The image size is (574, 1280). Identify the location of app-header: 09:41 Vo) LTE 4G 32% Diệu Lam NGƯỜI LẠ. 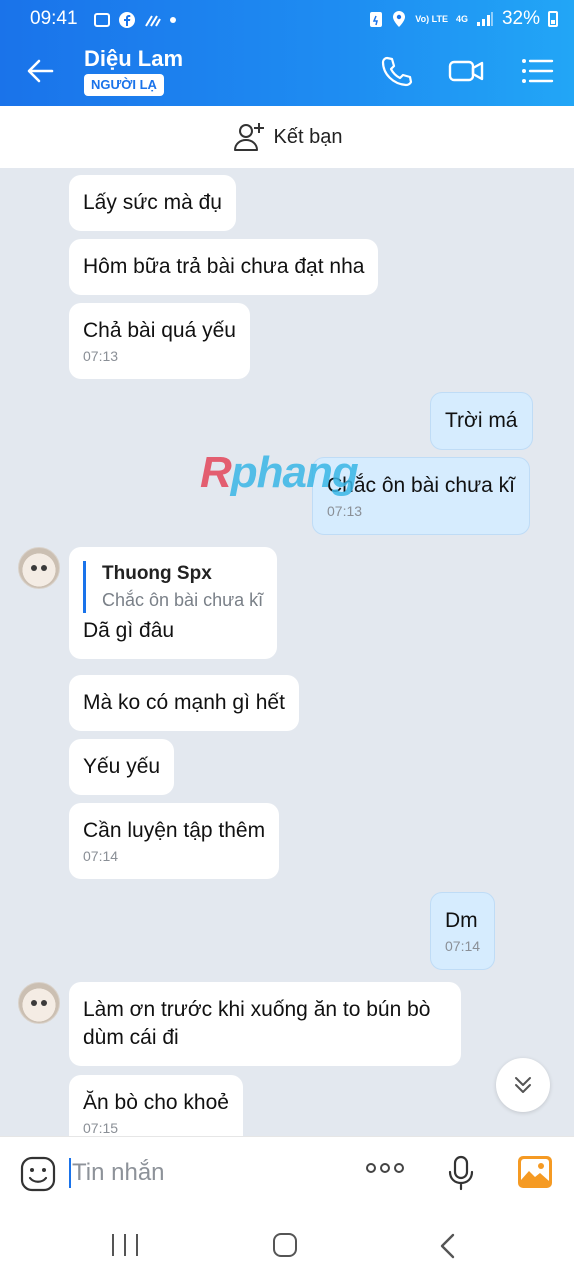
(287, 53).